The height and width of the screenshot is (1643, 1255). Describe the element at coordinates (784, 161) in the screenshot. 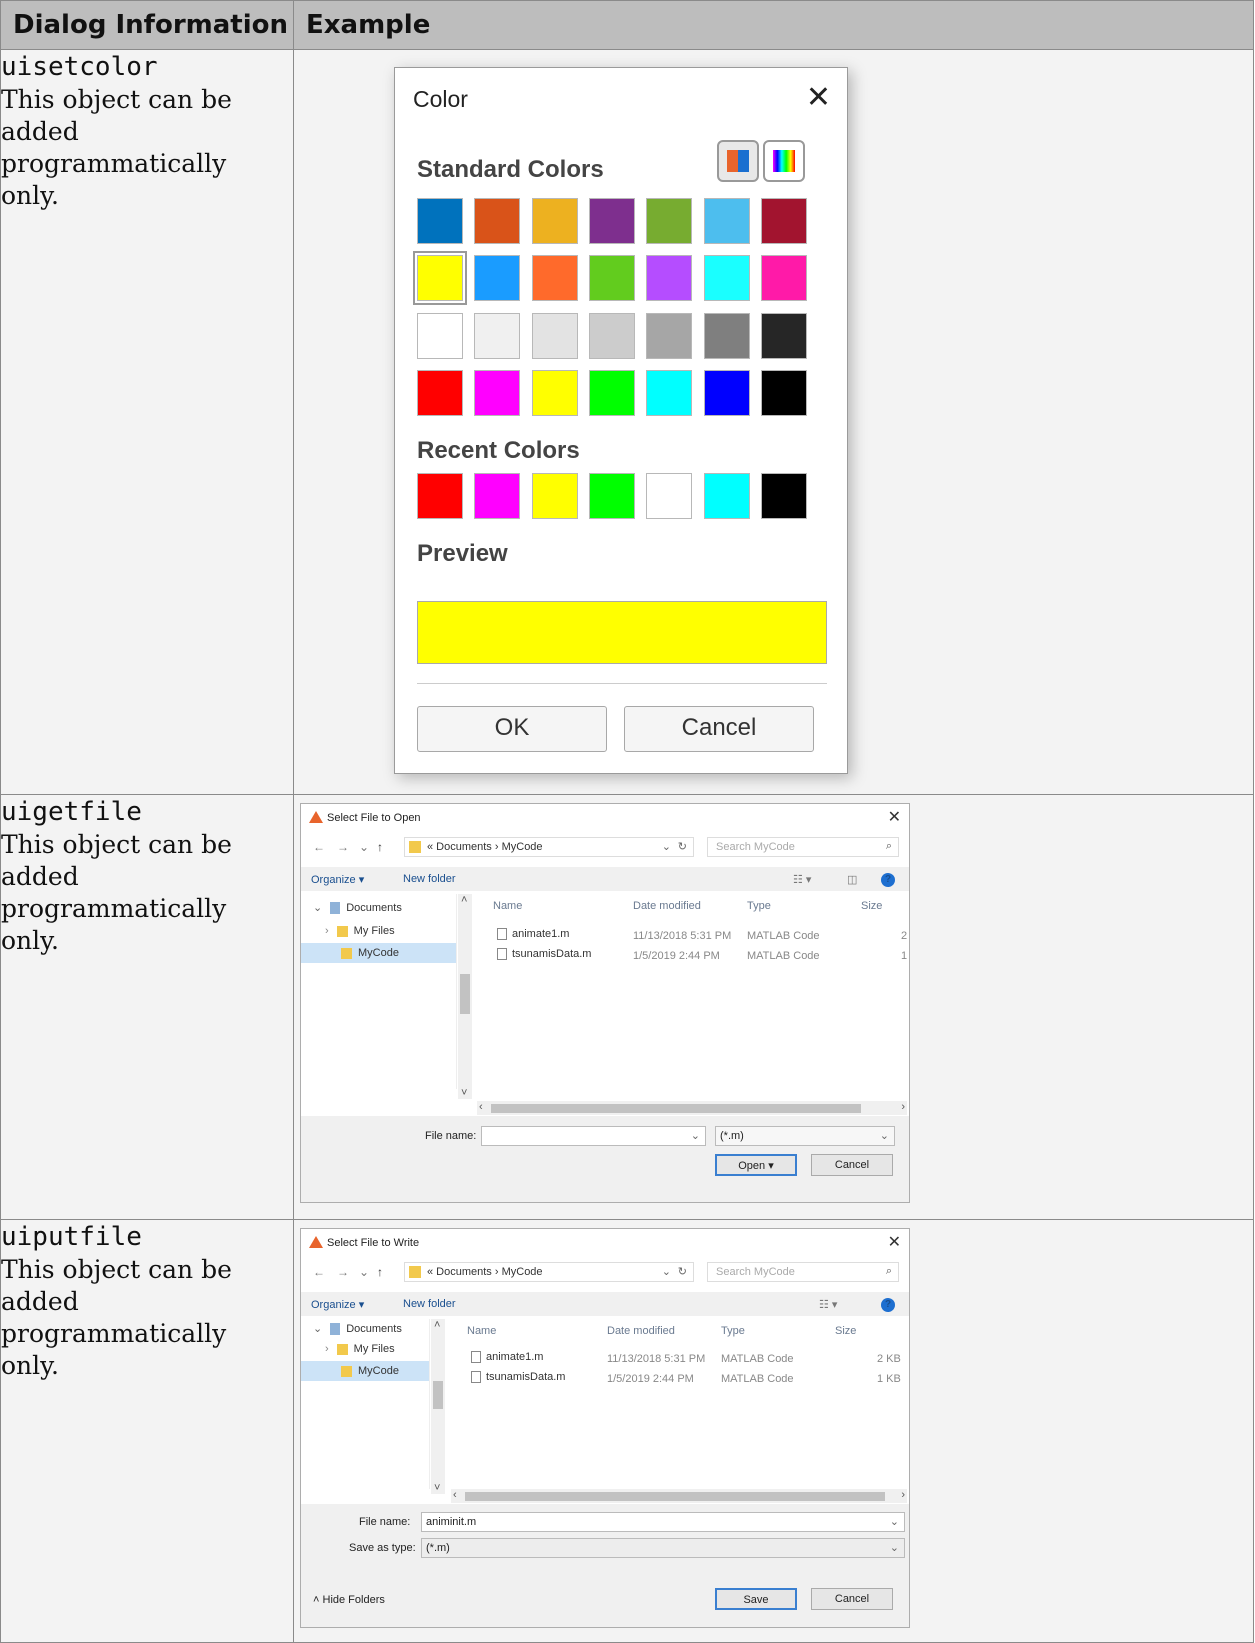

I see `spectrum-mode-button` at that location.